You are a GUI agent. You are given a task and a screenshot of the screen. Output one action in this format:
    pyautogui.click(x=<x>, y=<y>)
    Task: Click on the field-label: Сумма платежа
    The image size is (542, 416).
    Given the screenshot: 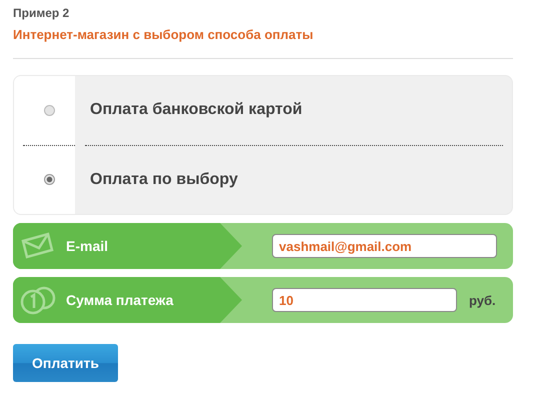 What is the action you would take?
    pyautogui.click(x=120, y=300)
    